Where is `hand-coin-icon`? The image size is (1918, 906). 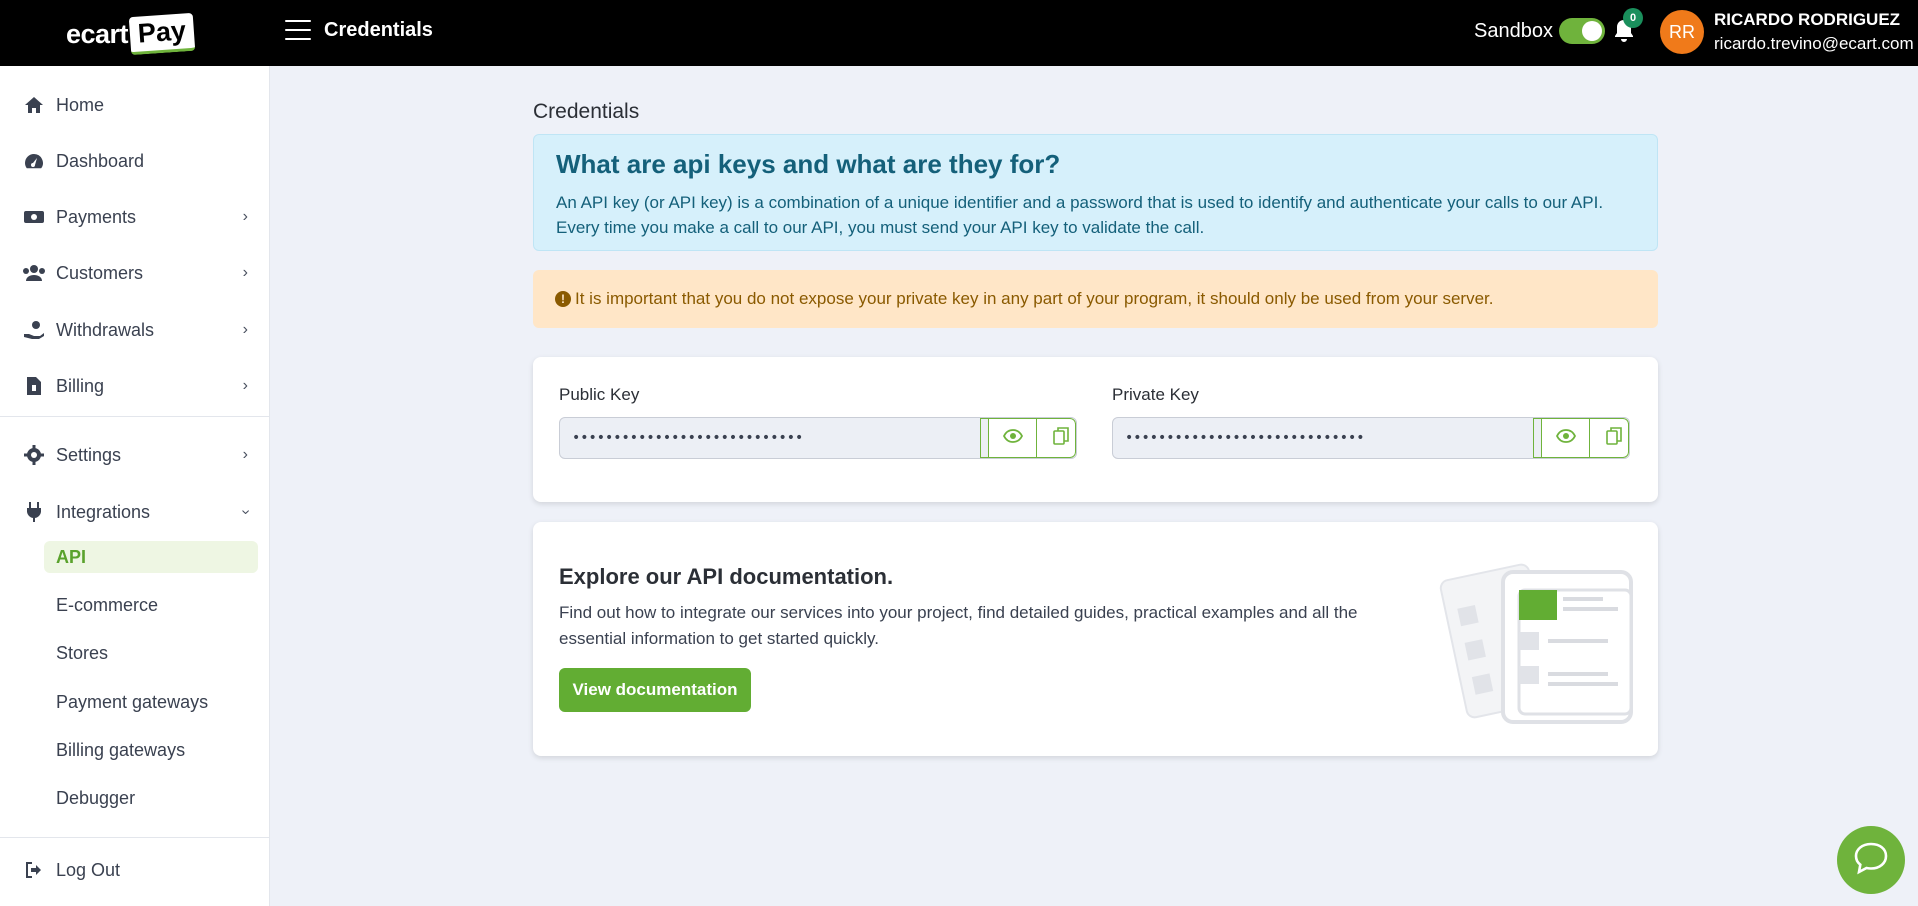 hand-coin-icon is located at coordinates (34, 330).